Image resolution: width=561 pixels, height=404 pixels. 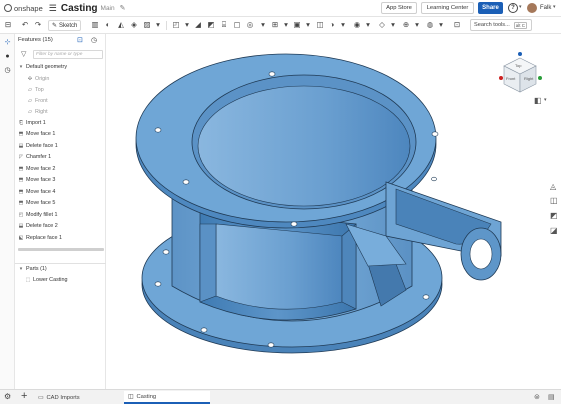 What do you see at coordinates (40, 238) in the screenshot?
I see `list-item: ⬕ Replace face 1` at bounding box center [40, 238].